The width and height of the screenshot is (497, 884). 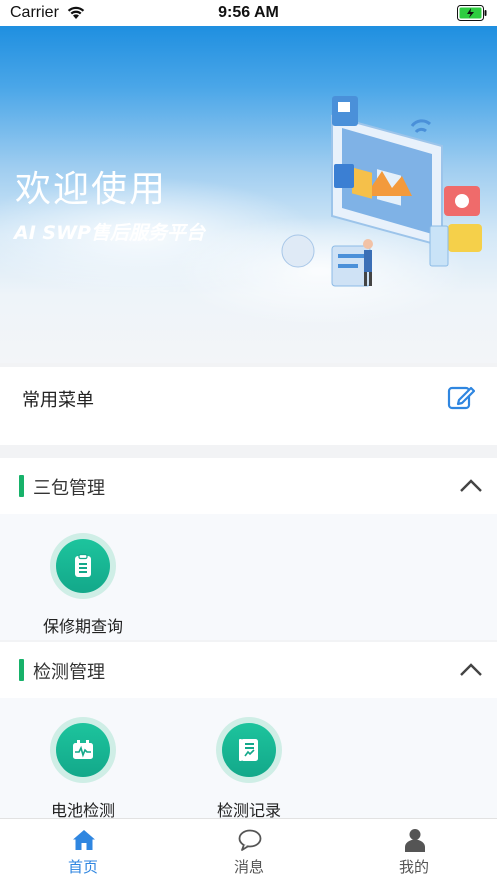 I want to click on status-bar: Carrier 9:56 AM, so click(x=248, y=13).